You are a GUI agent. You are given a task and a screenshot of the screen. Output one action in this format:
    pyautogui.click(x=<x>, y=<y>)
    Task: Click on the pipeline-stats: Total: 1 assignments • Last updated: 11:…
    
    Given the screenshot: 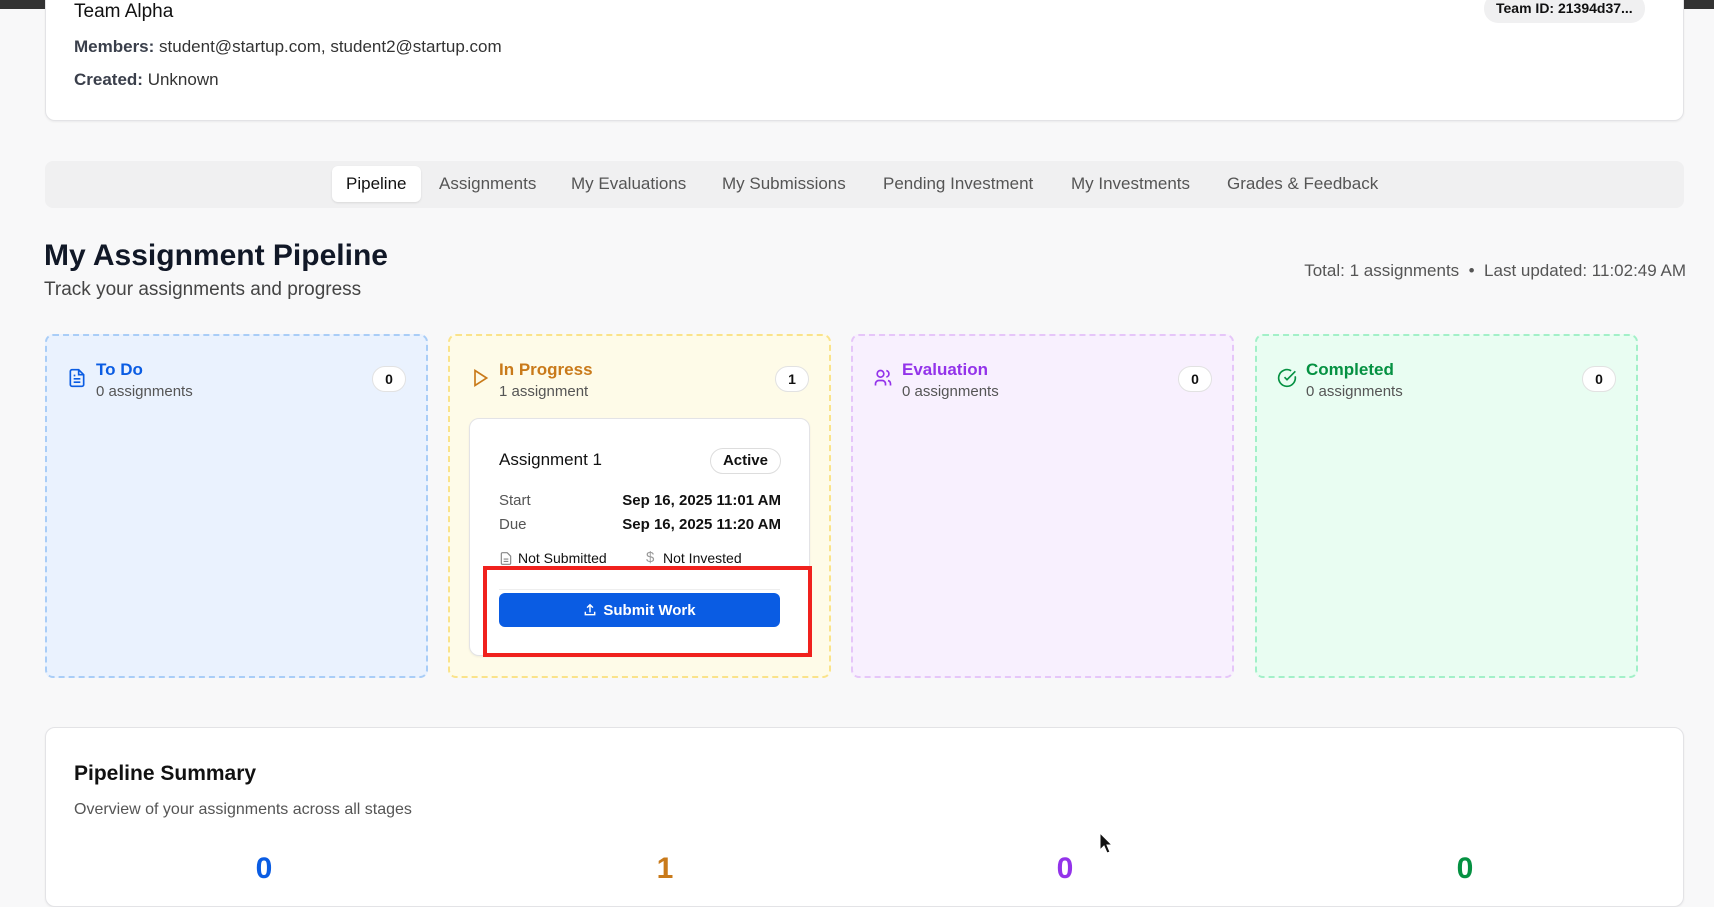 What is the action you would take?
    pyautogui.click(x=1495, y=270)
    